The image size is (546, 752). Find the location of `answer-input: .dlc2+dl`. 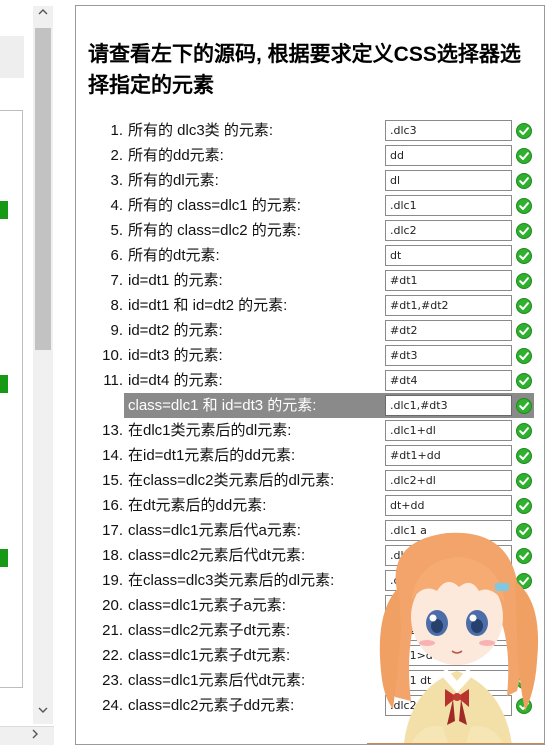

answer-input: .dlc2+dl is located at coordinates (448, 480).